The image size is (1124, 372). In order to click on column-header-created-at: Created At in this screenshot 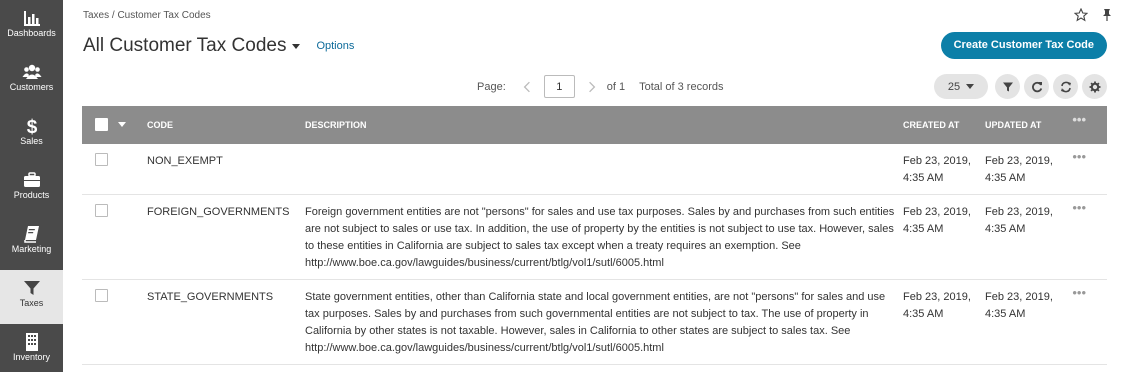, I will do `click(931, 125)`.